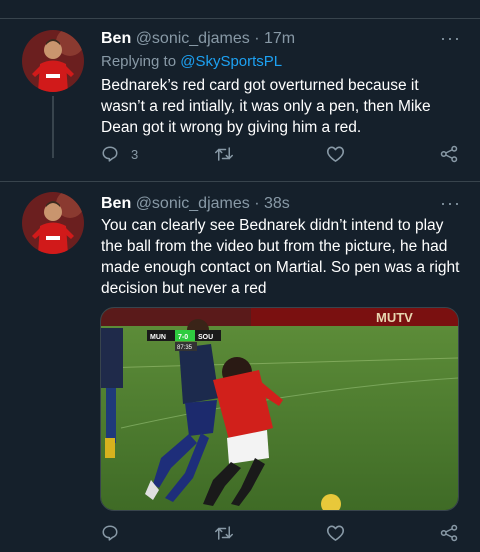  I want to click on score-away: SOU, so click(205, 337).